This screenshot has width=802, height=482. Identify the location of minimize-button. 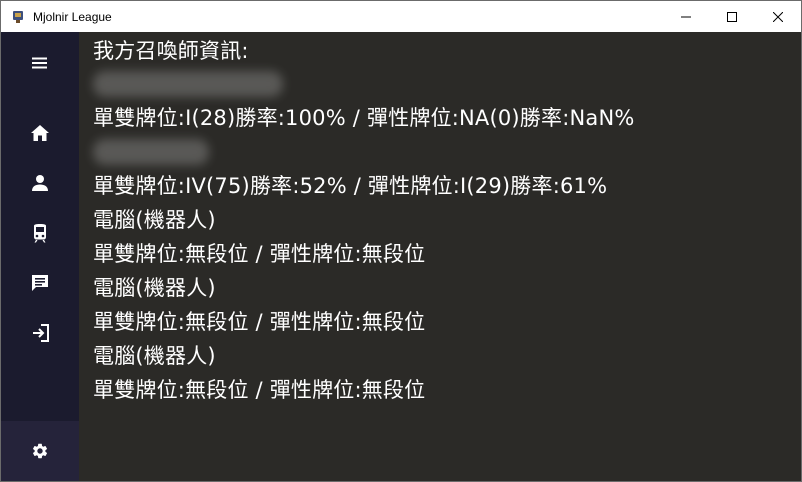
(686, 16).